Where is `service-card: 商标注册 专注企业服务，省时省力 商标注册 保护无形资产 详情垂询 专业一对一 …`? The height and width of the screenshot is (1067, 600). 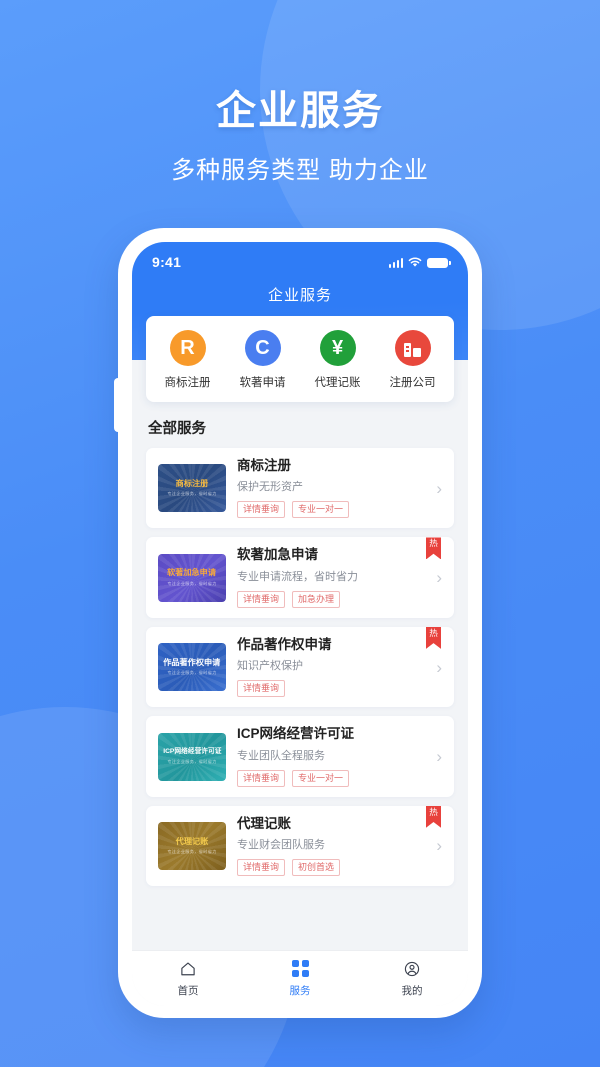
service-card: 商标注册 专注企业服务，省时省力 商标注册 保护无形资产 详情垂询 专业一对一 … is located at coordinates (300, 488).